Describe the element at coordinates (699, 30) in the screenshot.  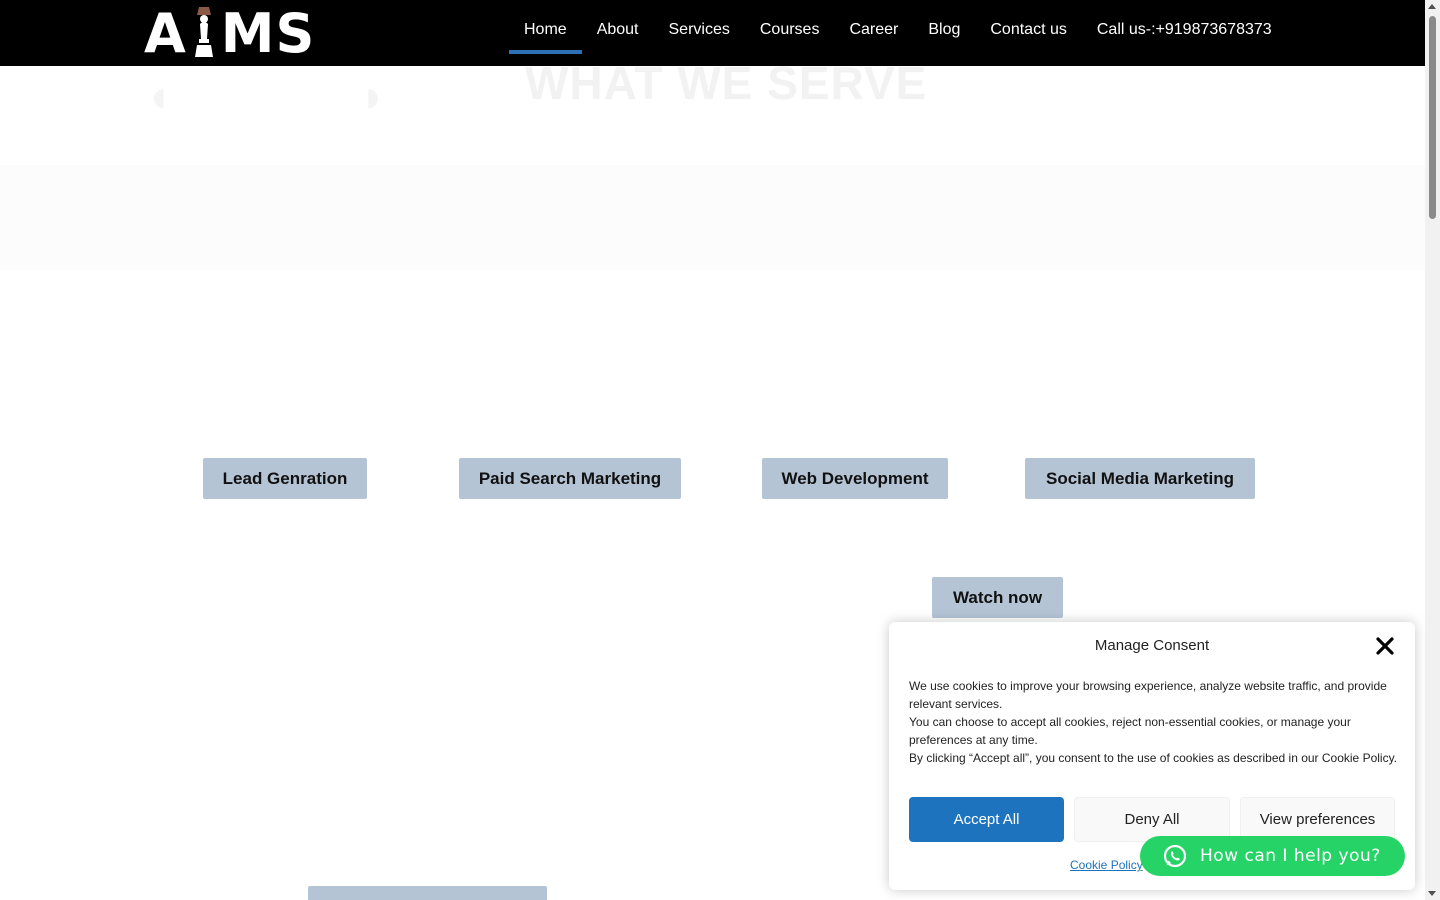
I see `nav-services: Services` at that location.